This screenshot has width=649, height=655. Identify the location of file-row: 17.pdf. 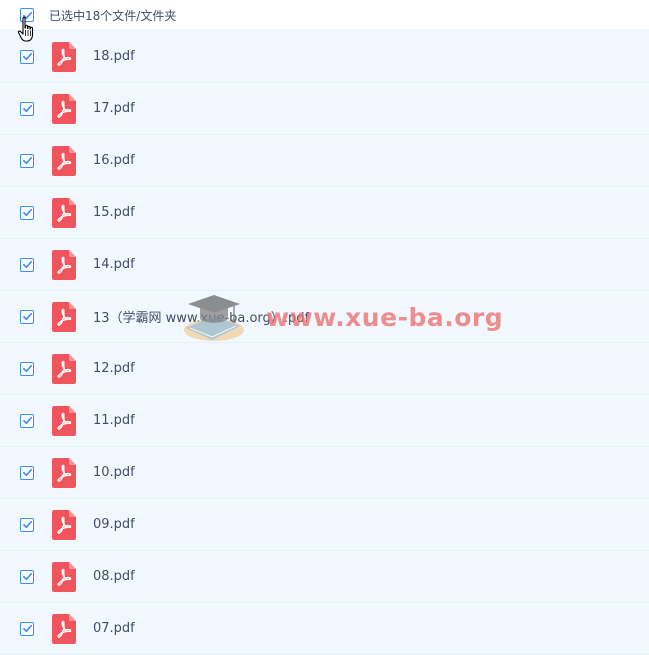
(324, 109).